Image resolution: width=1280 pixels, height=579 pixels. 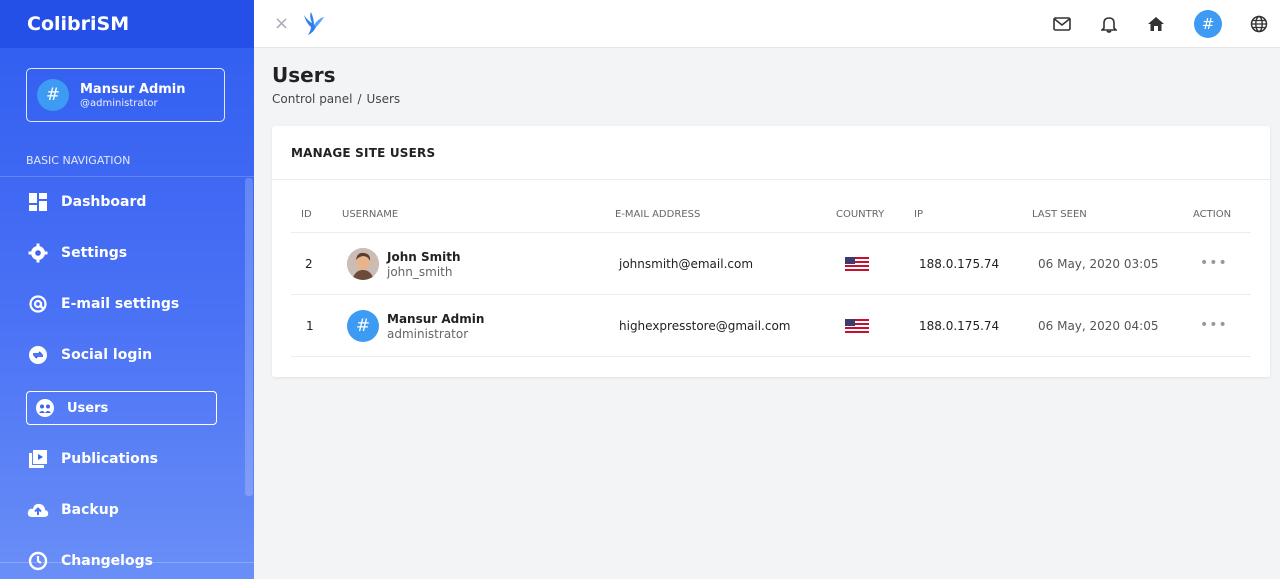 What do you see at coordinates (107, 355) in the screenshot?
I see `sidebar-item-label: Social login` at bounding box center [107, 355].